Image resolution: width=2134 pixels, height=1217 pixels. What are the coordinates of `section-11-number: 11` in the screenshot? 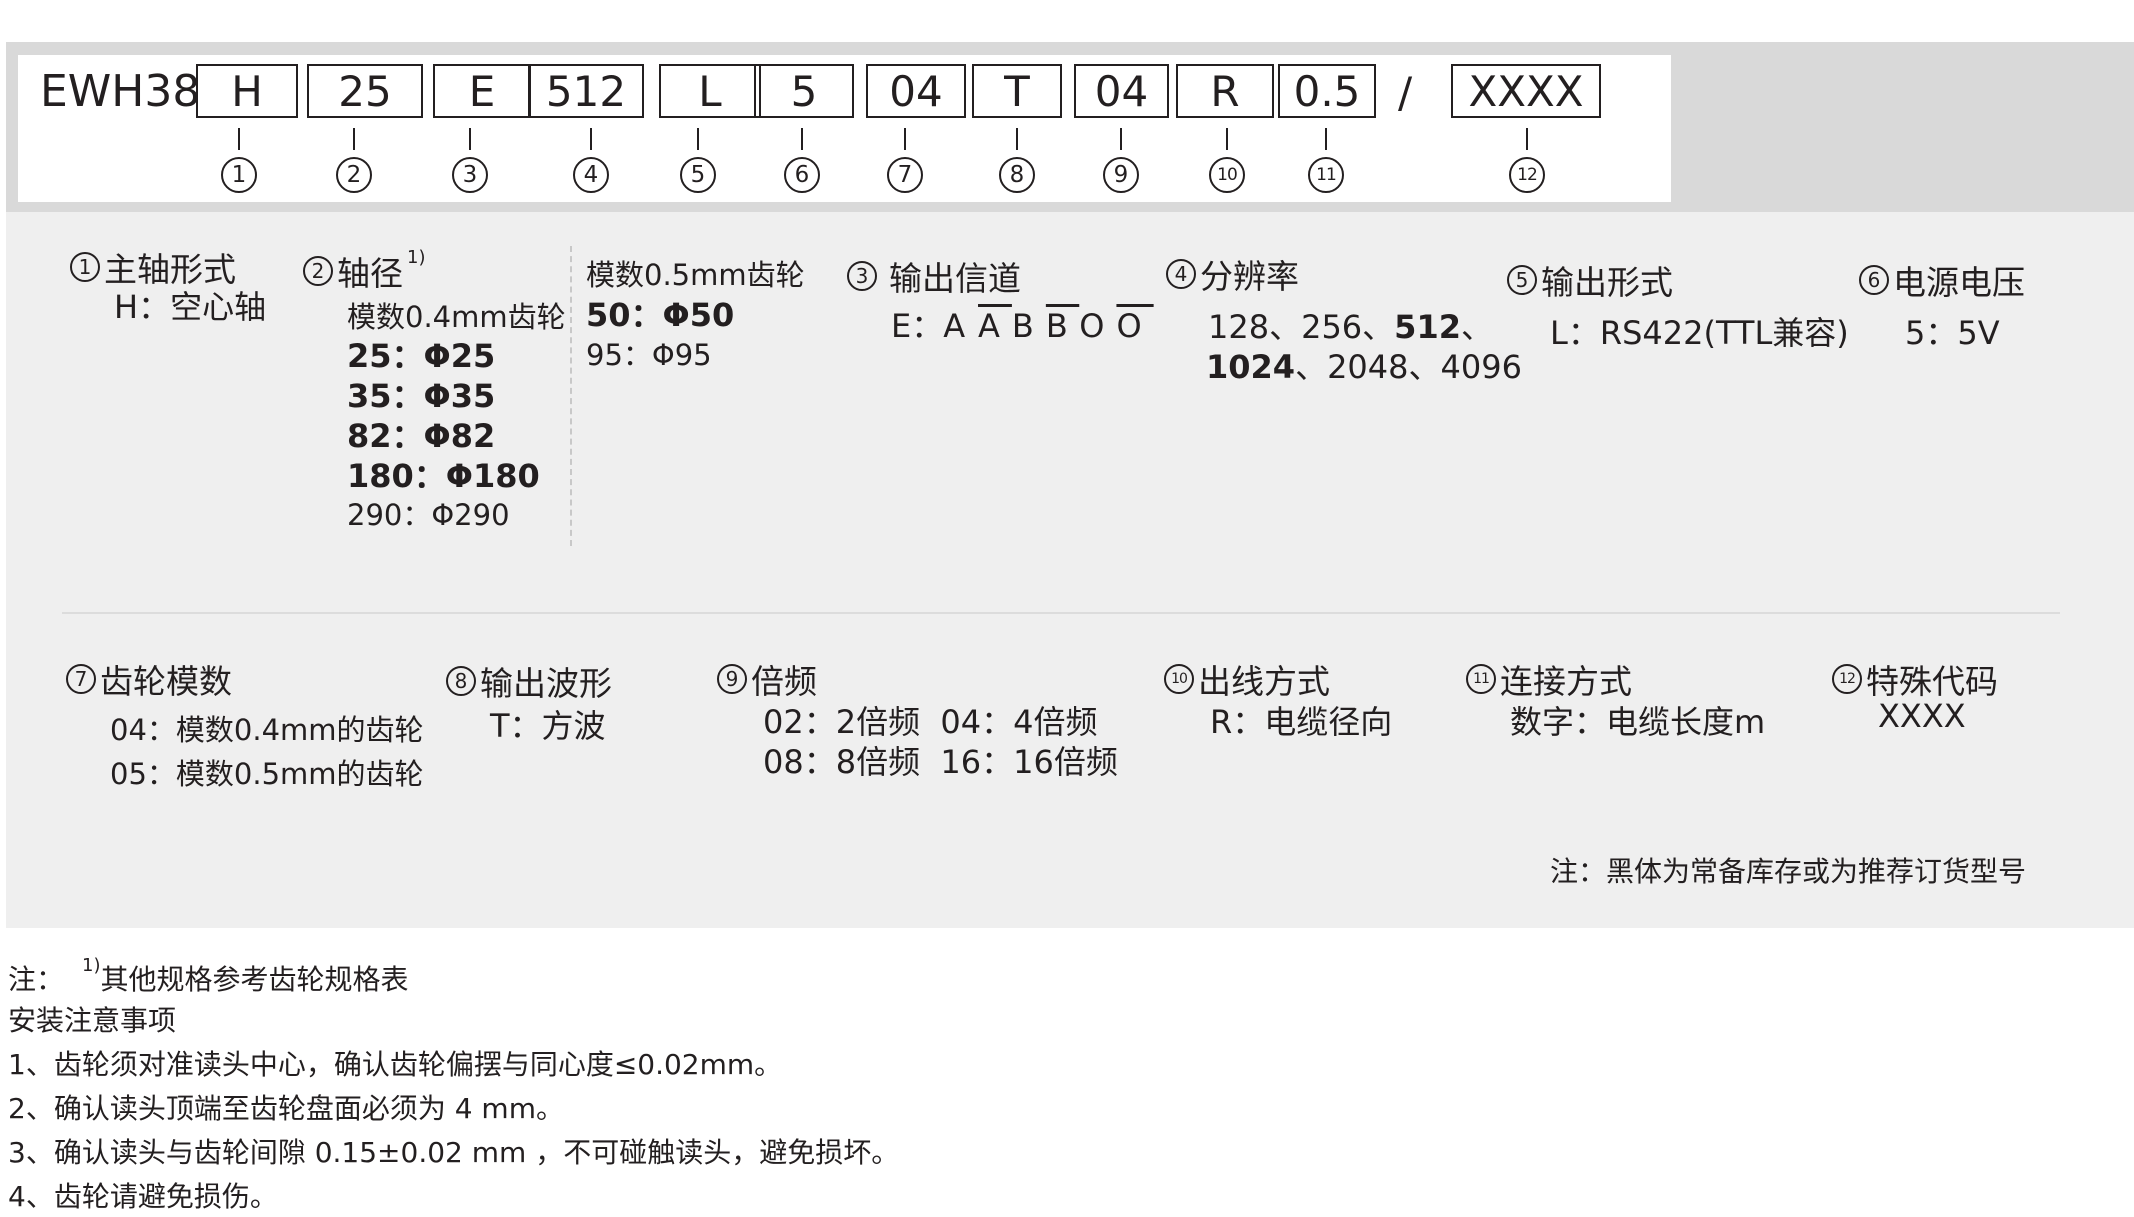 It's located at (1481, 679).